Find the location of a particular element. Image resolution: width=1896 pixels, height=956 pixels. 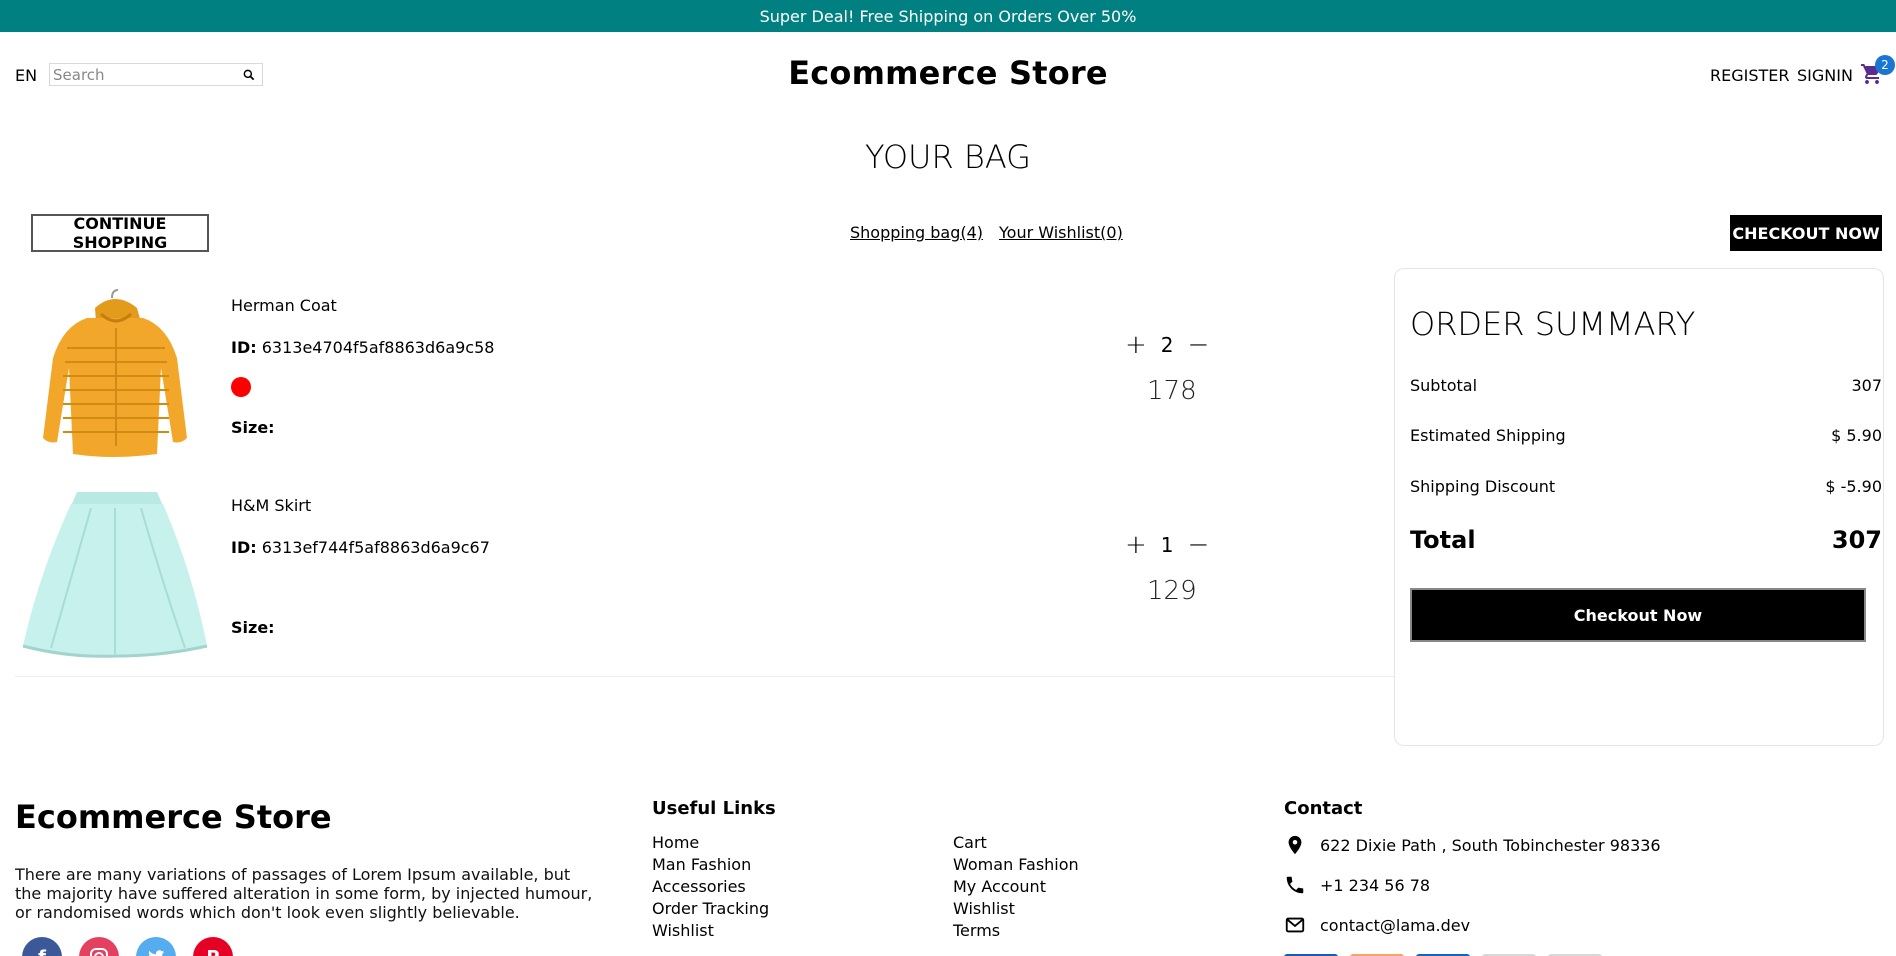

product-id: ID: 6313ef744f5af8863d6a9c67 is located at coordinates (360, 547).